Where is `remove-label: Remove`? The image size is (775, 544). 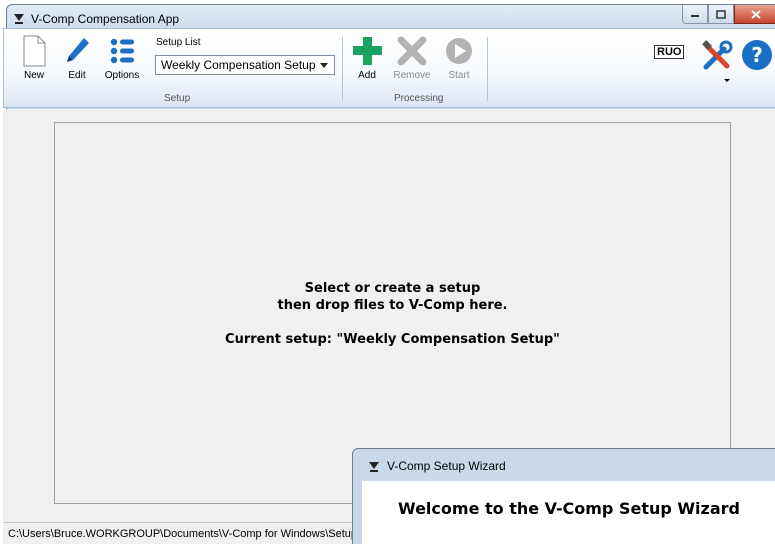 remove-label: Remove is located at coordinates (412, 75).